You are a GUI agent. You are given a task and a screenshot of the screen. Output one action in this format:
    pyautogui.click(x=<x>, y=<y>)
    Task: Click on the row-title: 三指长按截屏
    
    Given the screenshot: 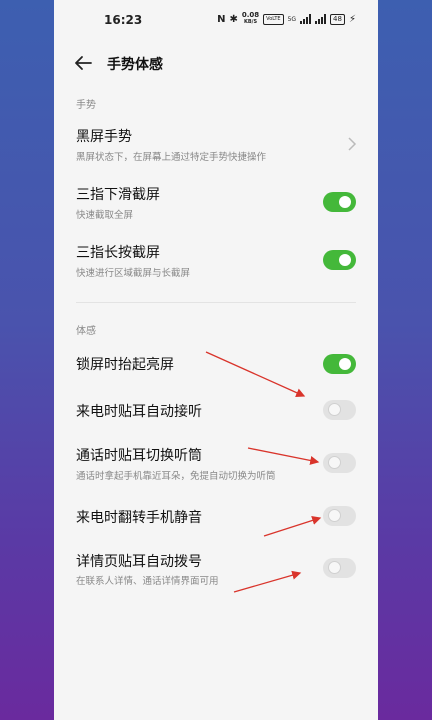 What is the action you would take?
    pyautogui.click(x=118, y=253)
    